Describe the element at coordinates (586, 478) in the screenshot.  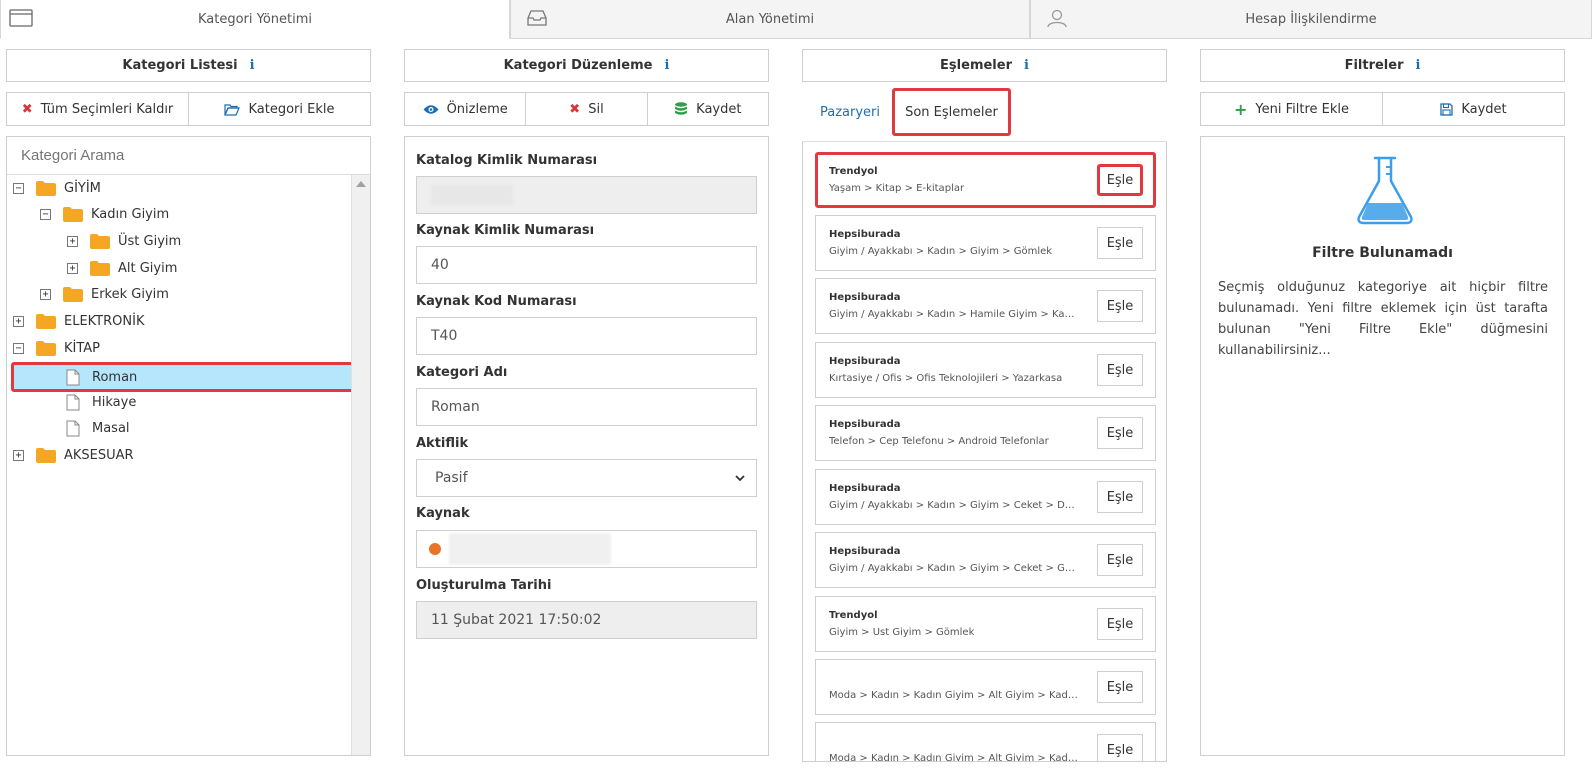
I see `active-select: Pasif` at that location.